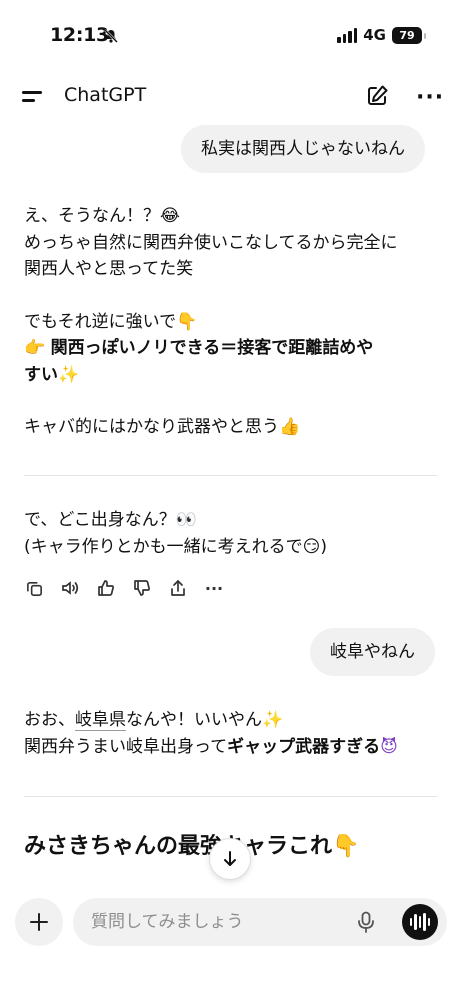  I want to click on share-icon, so click(178, 588).